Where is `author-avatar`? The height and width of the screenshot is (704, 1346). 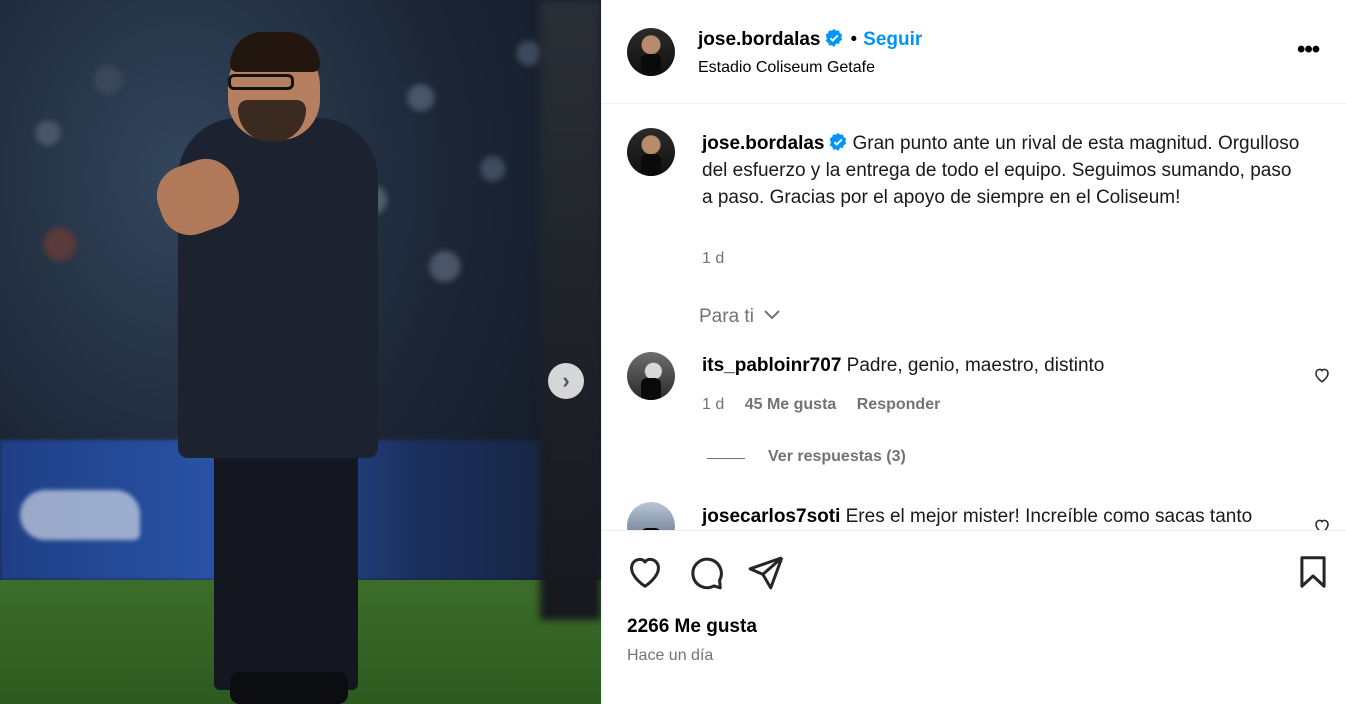
author-avatar is located at coordinates (651, 52).